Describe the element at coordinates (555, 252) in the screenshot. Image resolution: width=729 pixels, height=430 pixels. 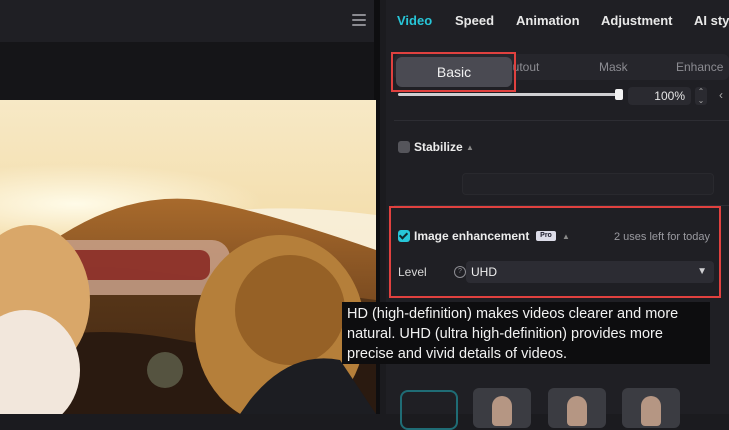
I see `highlight-box-enhancement` at that location.